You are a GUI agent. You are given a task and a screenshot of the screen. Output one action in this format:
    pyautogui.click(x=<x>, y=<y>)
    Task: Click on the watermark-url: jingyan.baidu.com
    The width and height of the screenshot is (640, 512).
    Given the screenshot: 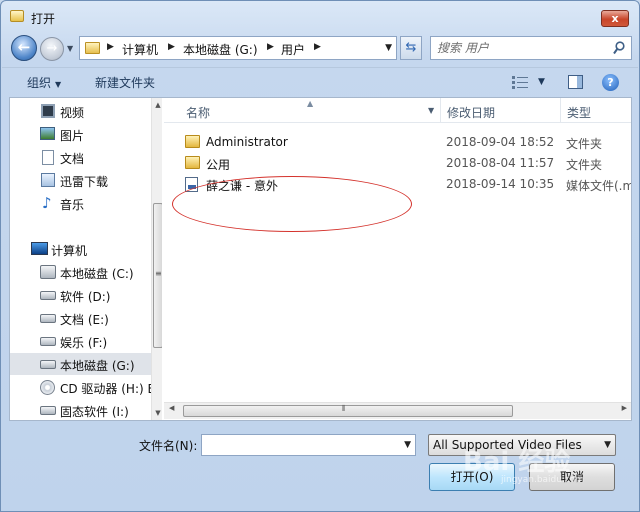 What is the action you would take?
    pyautogui.click(x=543, y=480)
    